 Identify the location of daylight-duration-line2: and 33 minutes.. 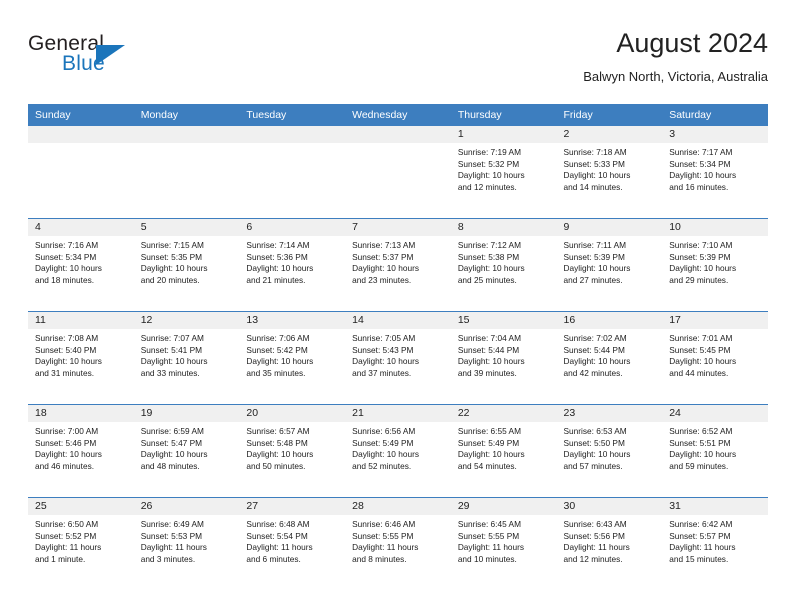
(170, 372).